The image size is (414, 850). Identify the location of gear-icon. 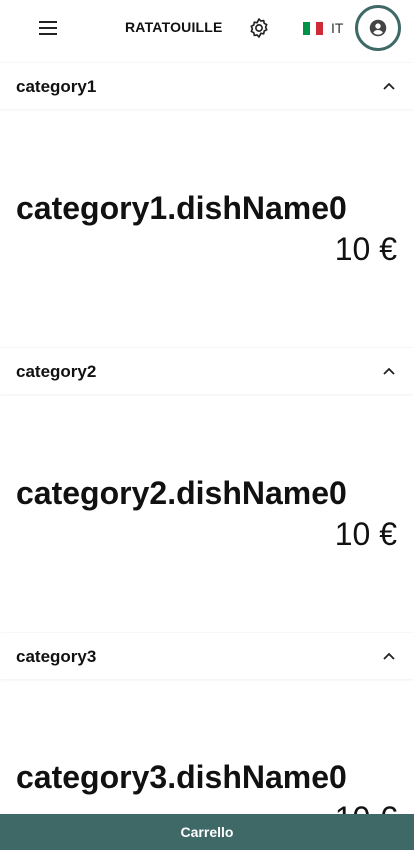
(259, 28).